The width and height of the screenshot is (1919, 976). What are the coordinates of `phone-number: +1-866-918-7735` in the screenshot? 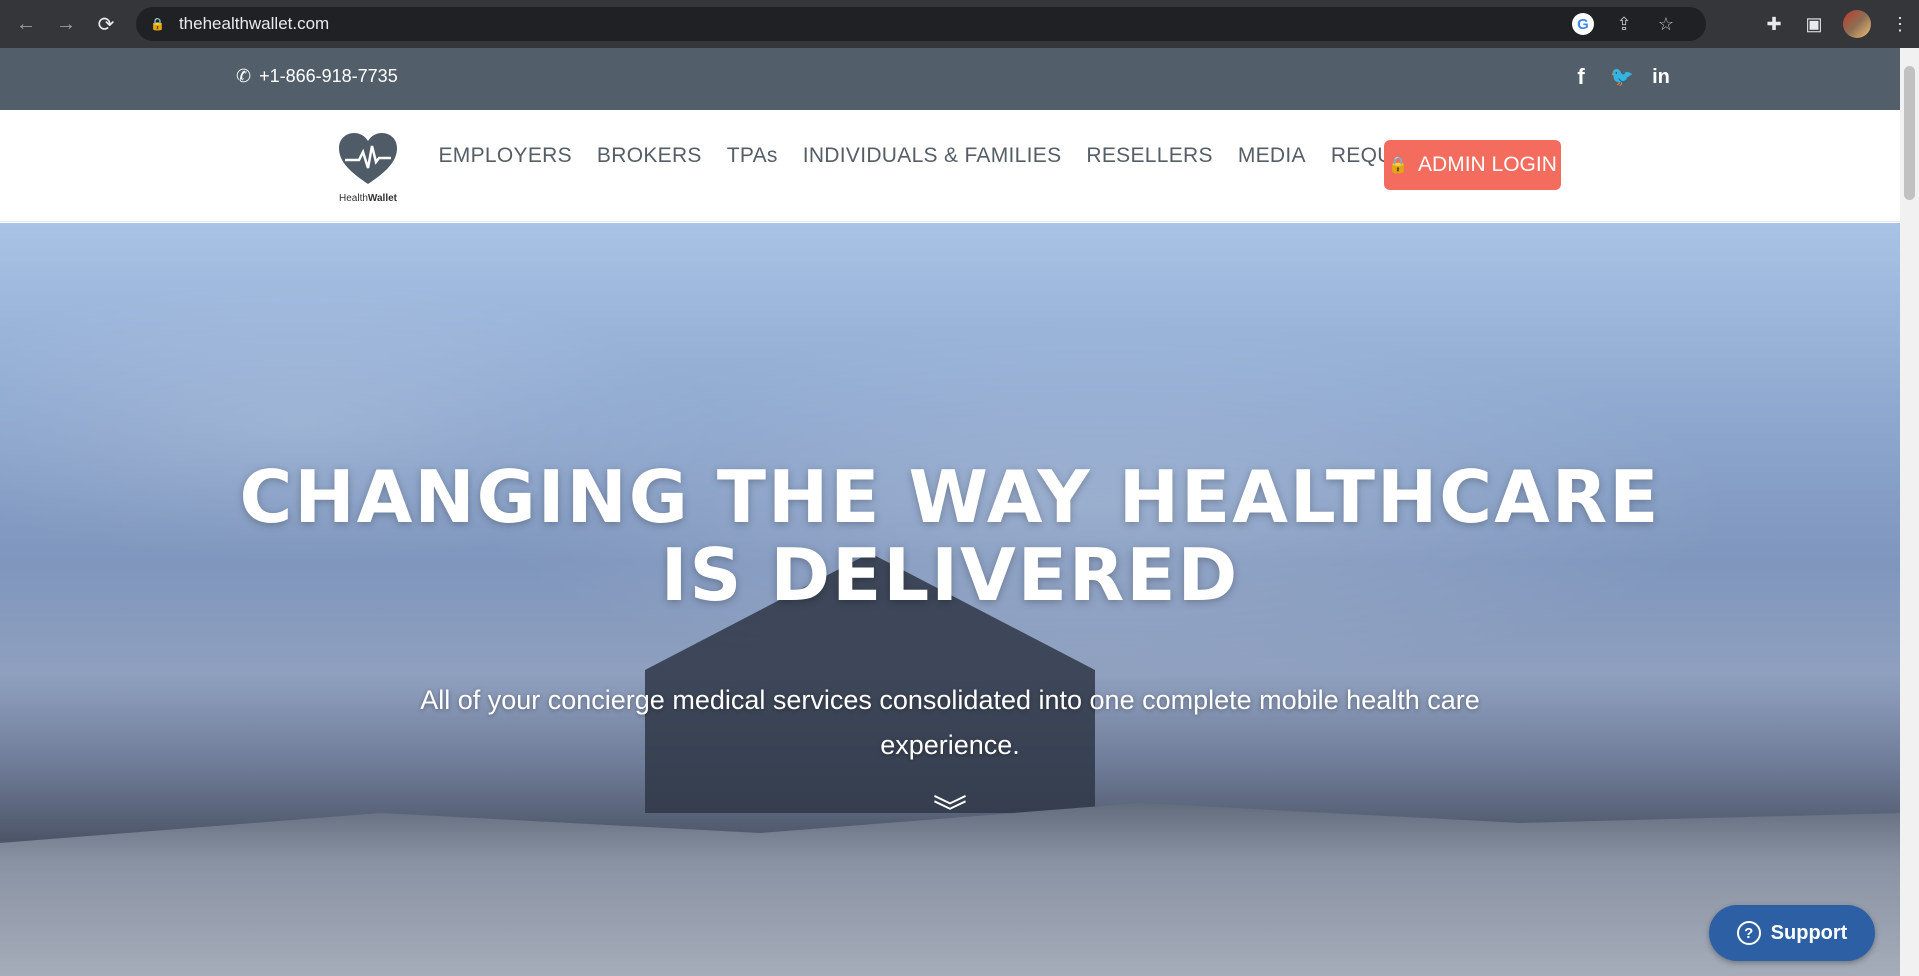 It's located at (328, 76).